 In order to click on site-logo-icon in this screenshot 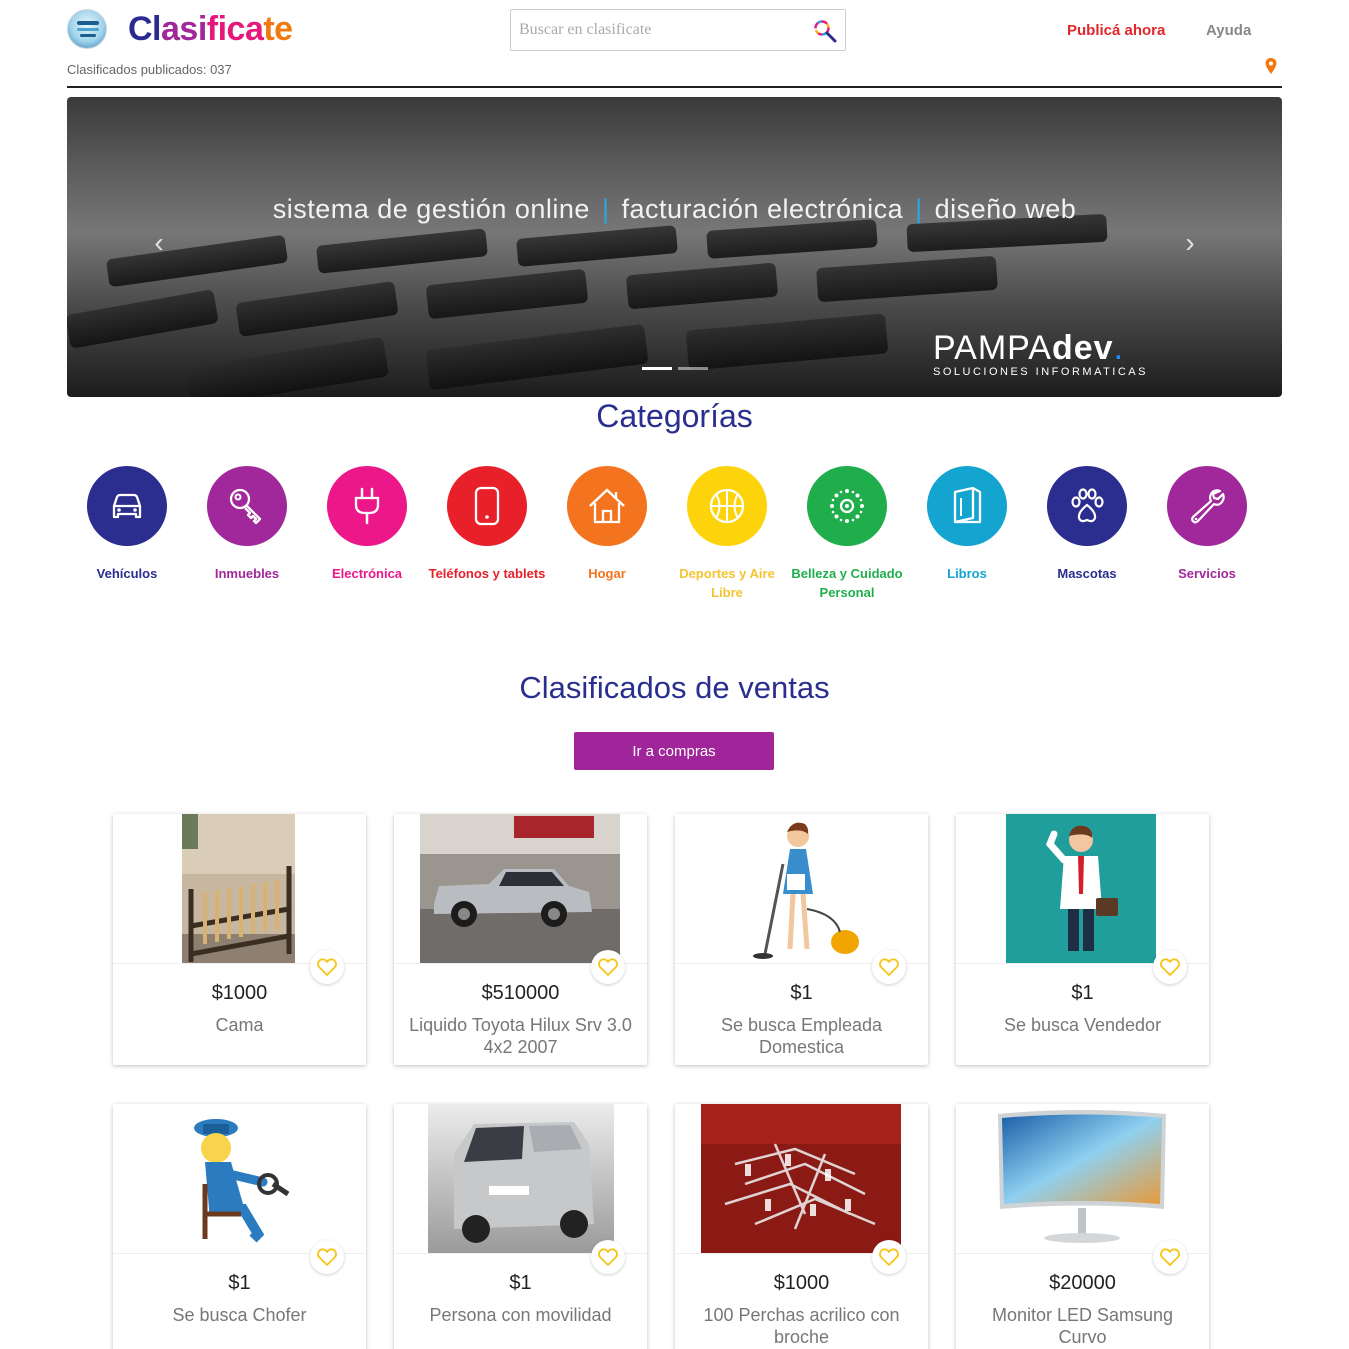, I will do `click(87, 29)`.